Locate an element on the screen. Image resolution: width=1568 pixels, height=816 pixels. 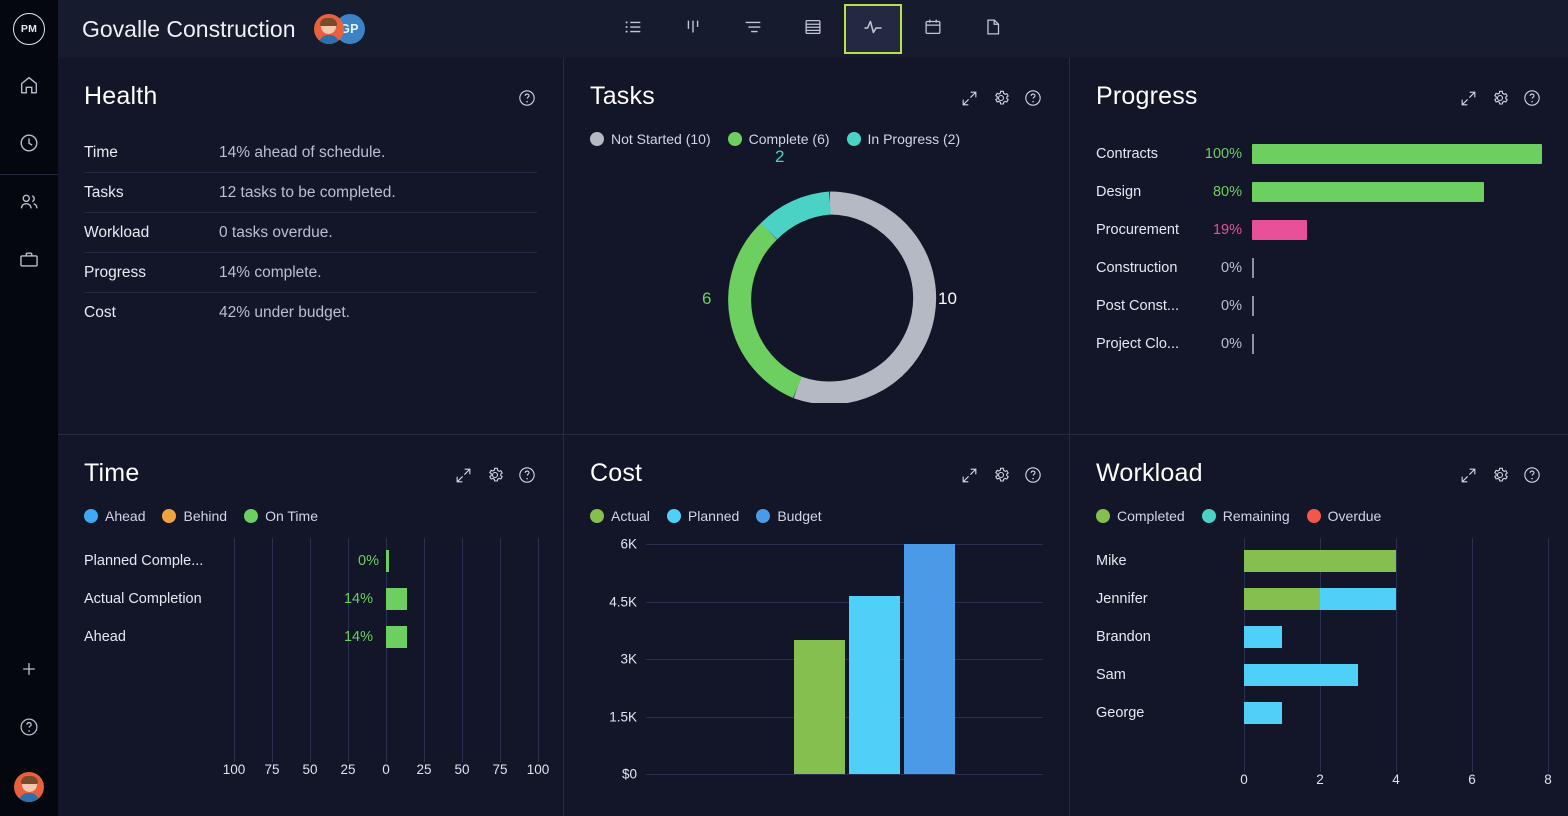
workload-bar-remaining is located at coordinates (1263, 713).